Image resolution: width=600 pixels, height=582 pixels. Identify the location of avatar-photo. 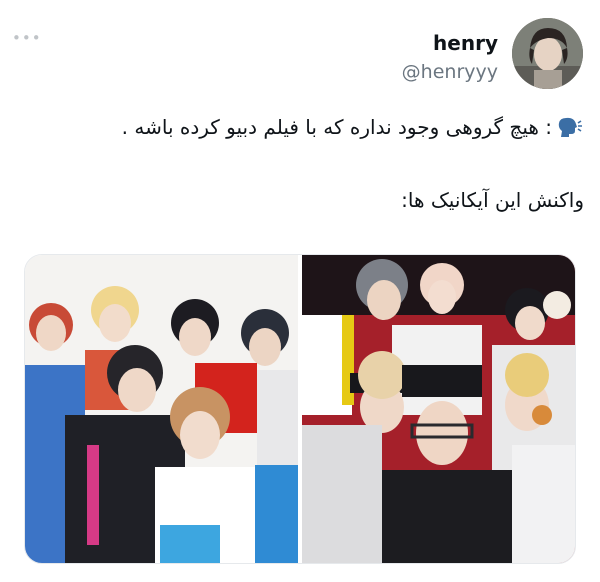
(547, 53).